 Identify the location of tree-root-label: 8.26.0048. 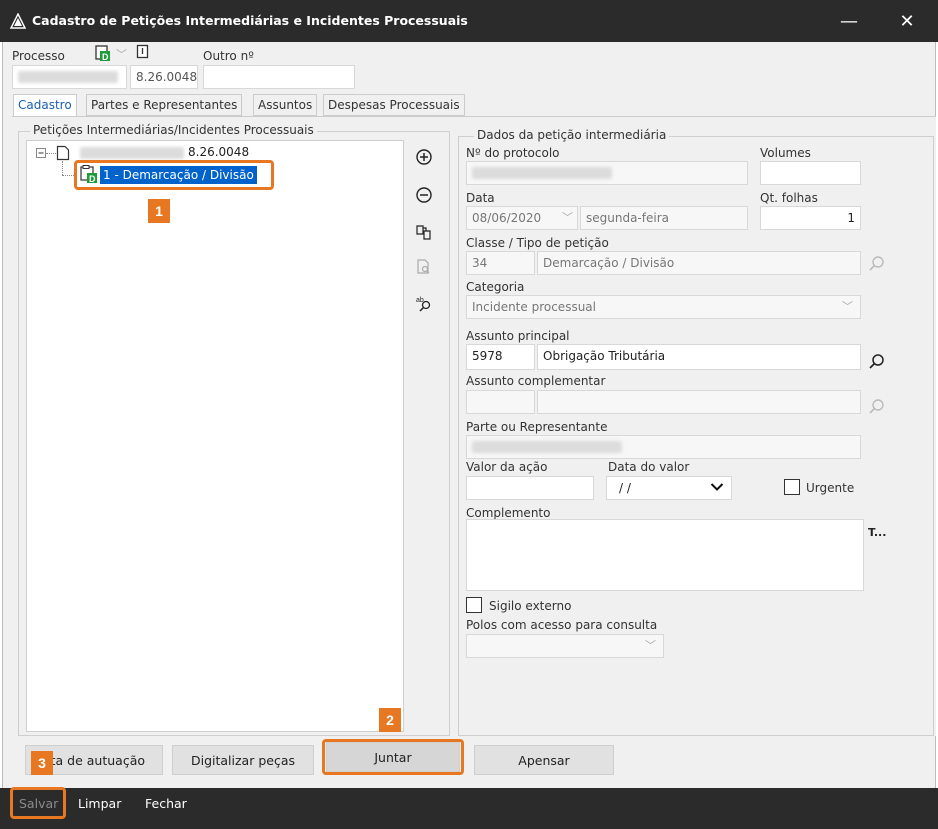
(218, 152).